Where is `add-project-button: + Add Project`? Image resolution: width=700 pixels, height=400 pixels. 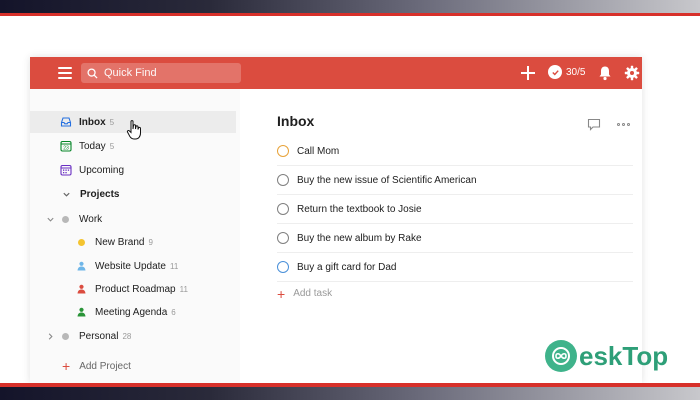
add-project-button: + Add Project is located at coordinates (80, 366).